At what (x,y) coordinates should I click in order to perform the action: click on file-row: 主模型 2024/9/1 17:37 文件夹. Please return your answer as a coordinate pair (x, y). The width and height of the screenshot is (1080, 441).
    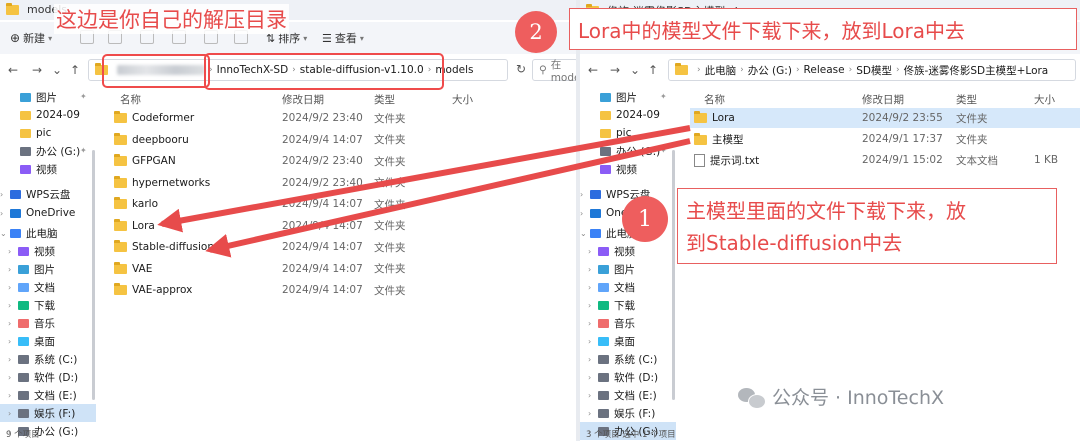
    Looking at the image, I should click on (885, 139).